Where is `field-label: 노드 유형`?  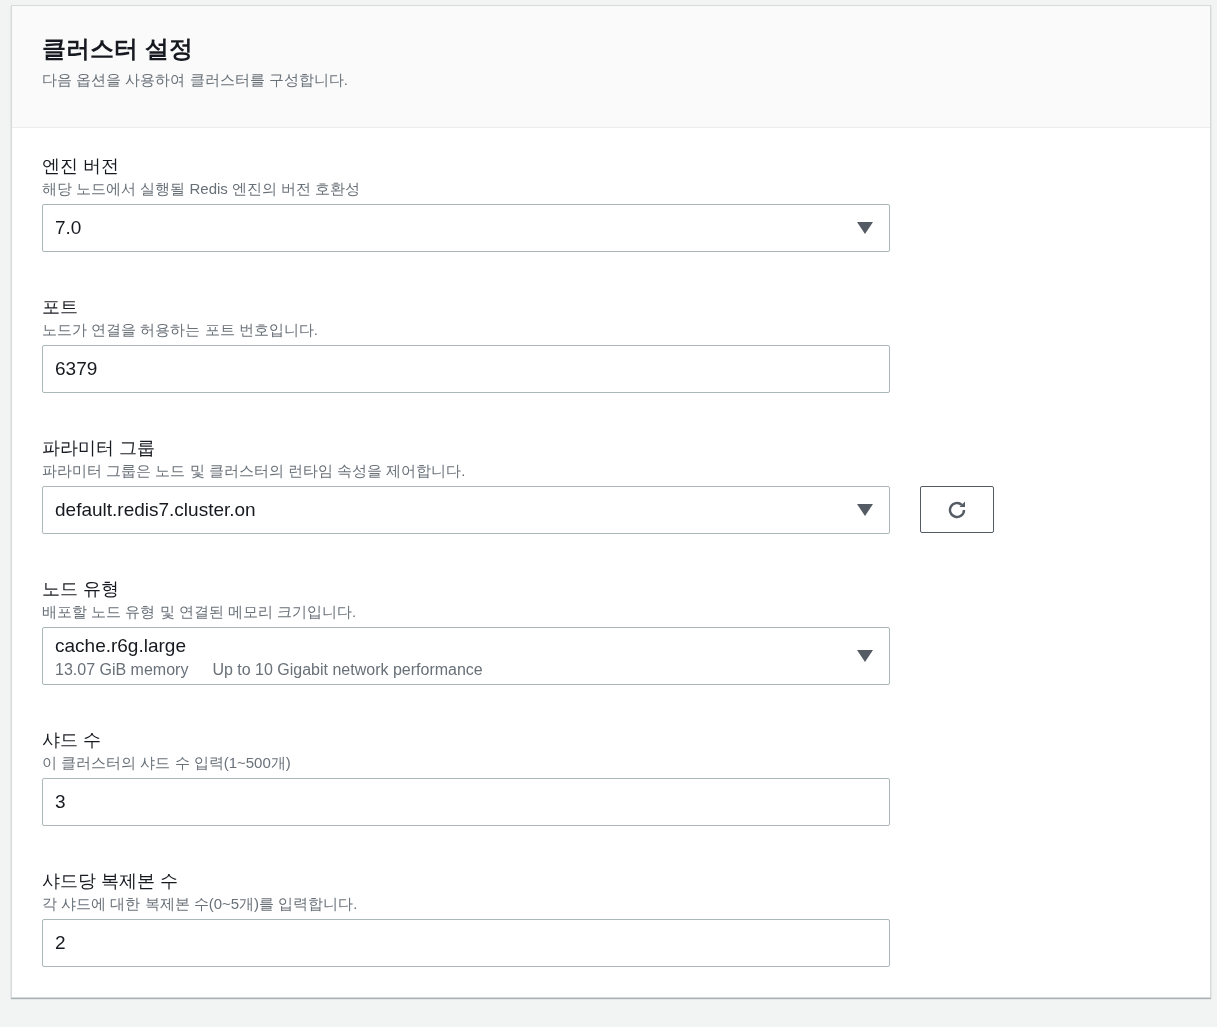
field-label: 노드 유형 is located at coordinates (81, 589).